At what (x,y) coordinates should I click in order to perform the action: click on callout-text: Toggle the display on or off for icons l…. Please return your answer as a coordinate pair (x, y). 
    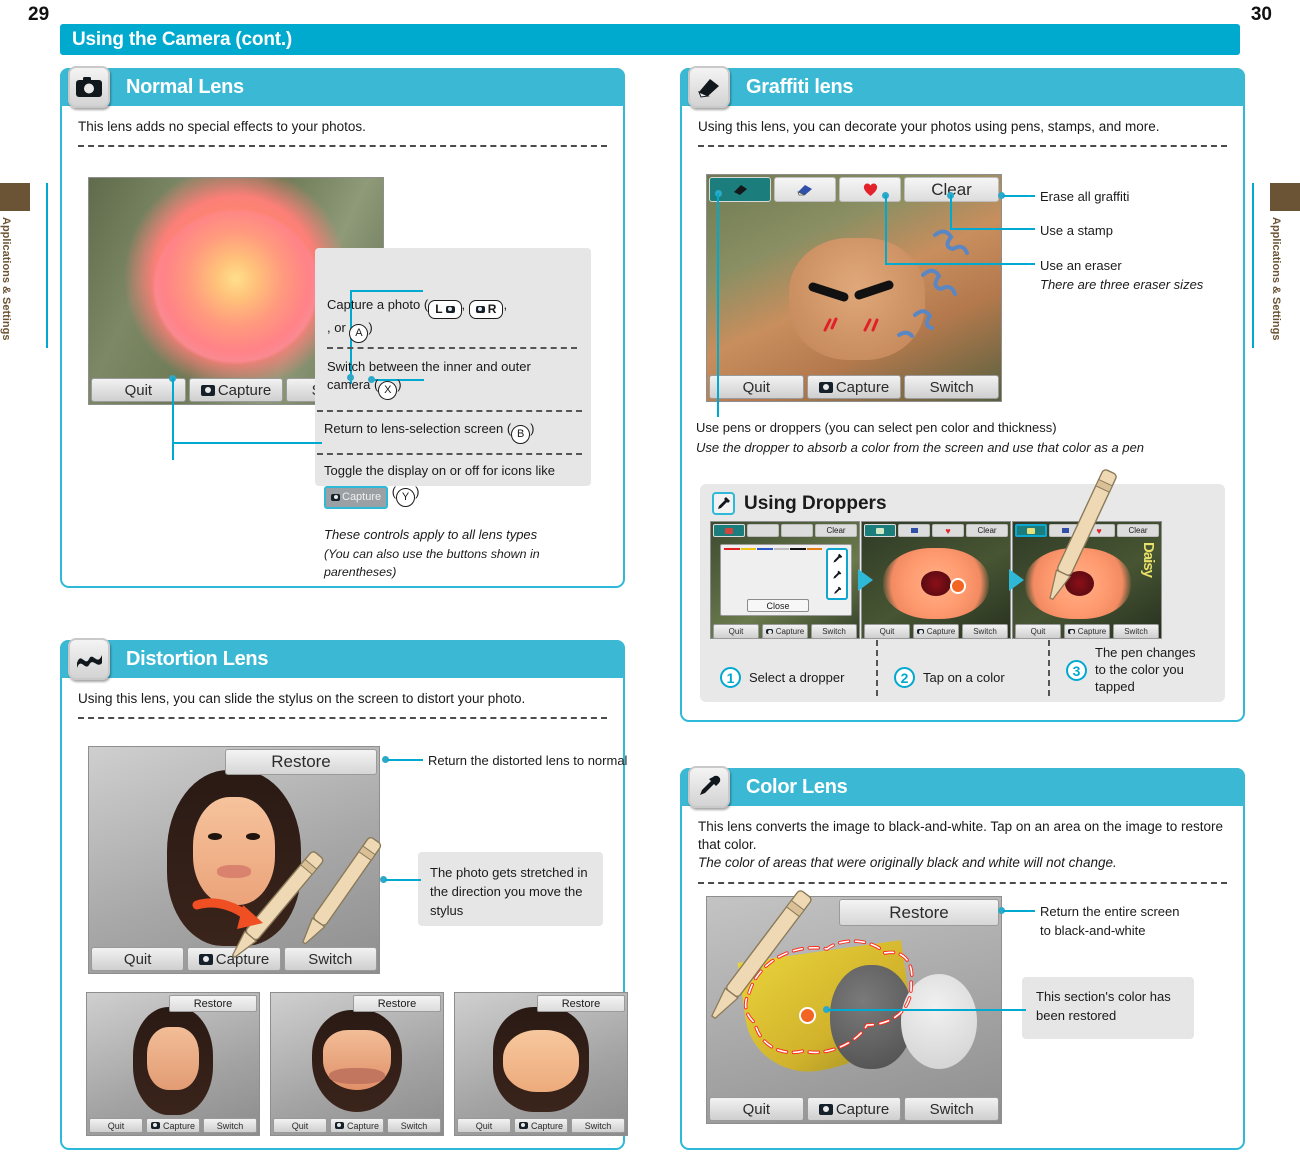
    Looking at the image, I should click on (440, 470).